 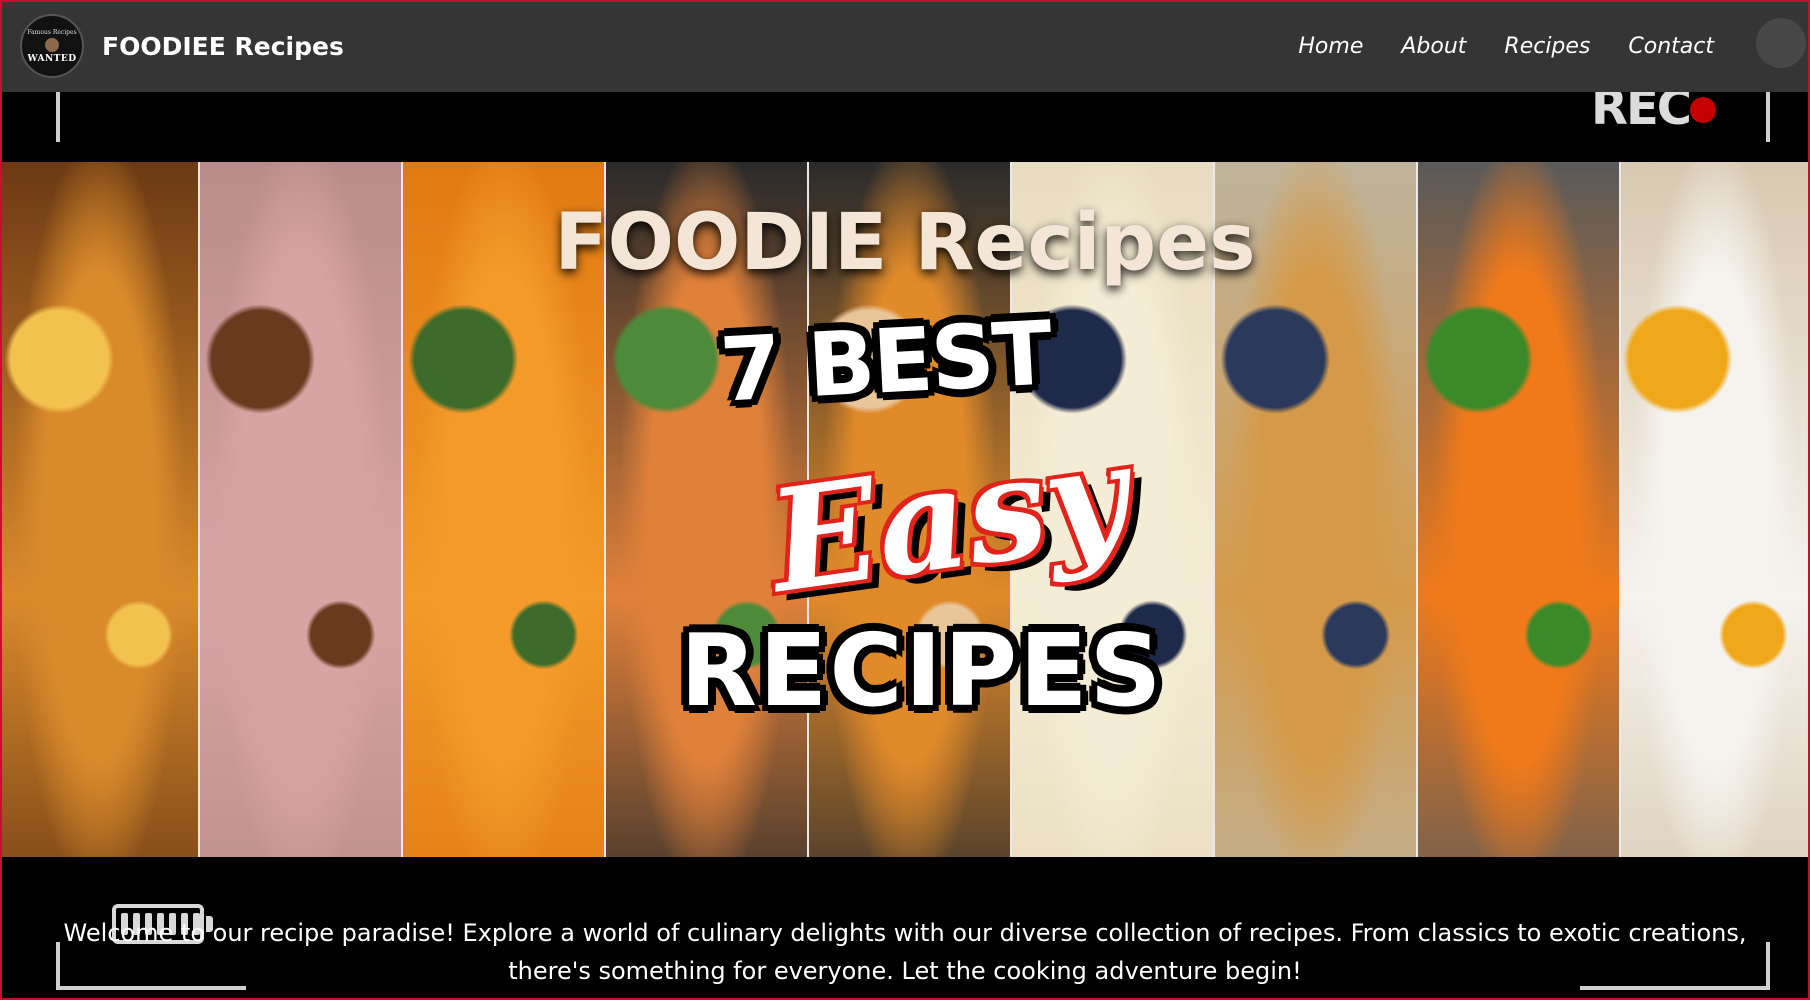 What do you see at coordinates (52, 32) in the screenshot?
I see `logo-small-text: Famous Recipes` at bounding box center [52, 32].